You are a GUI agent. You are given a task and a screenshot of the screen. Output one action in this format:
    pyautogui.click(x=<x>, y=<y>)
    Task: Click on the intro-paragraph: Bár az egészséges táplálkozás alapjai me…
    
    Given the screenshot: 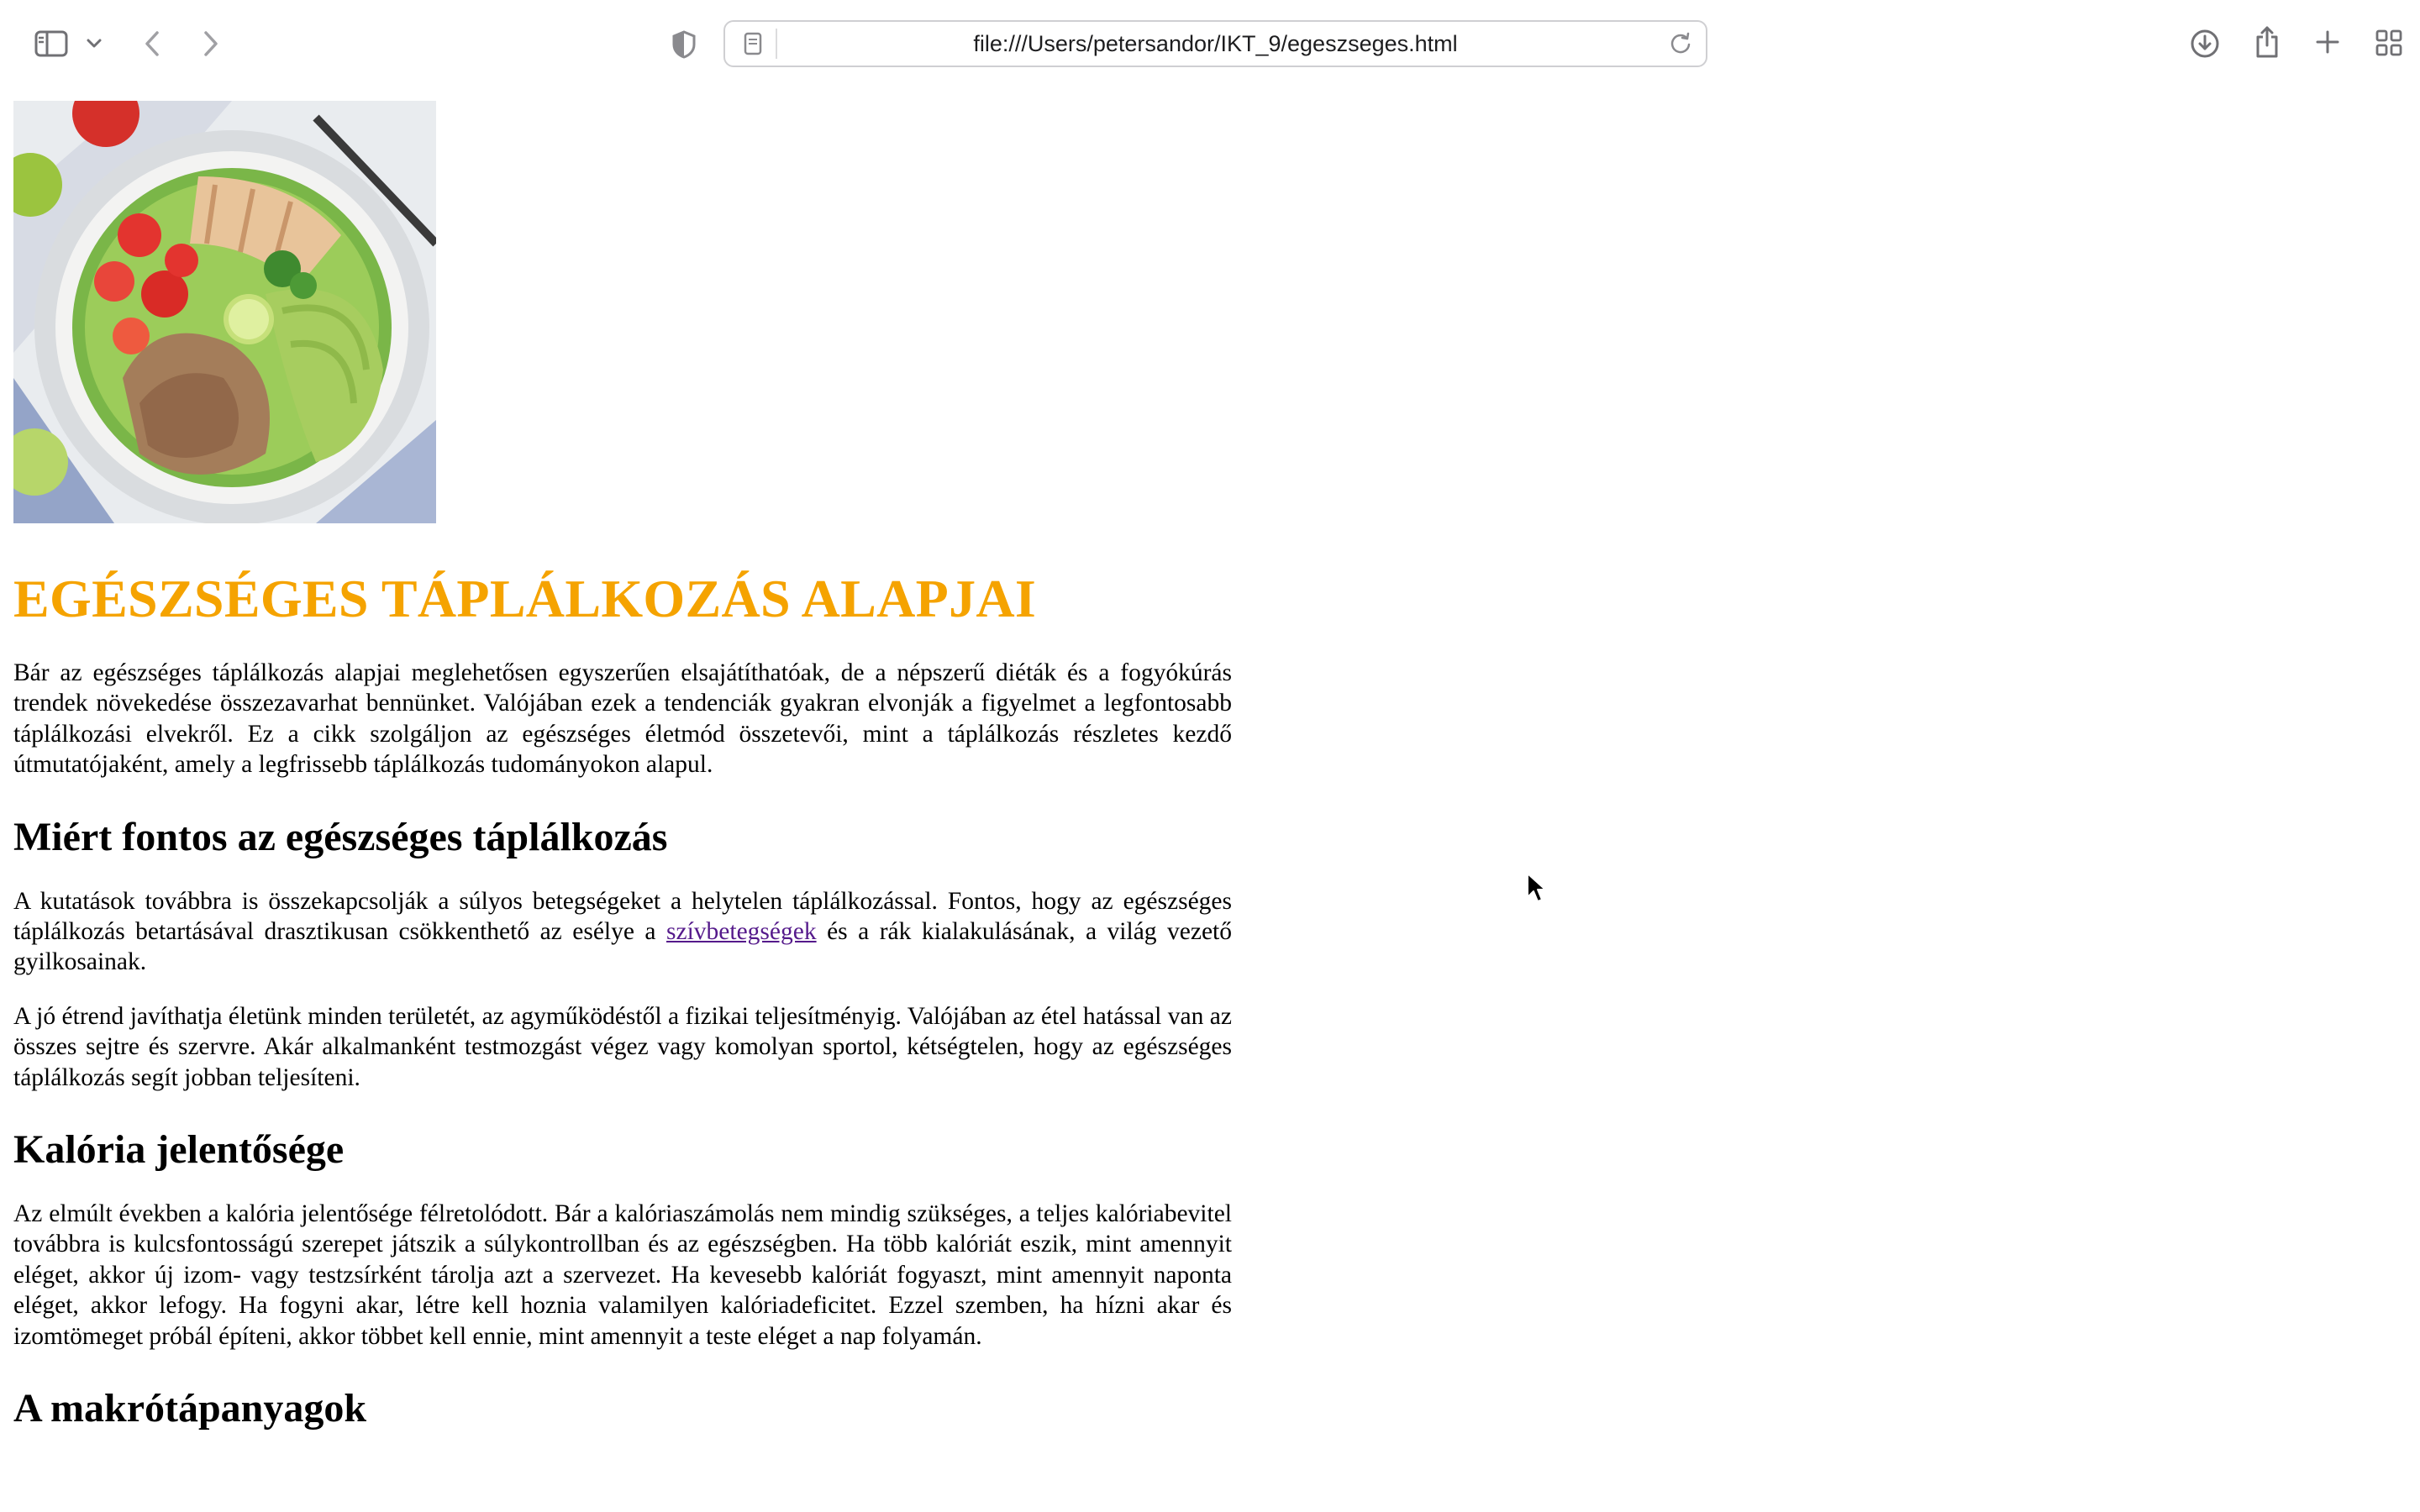 What is the action you would take?
    pyautogui.click(x=622, y=719)
    